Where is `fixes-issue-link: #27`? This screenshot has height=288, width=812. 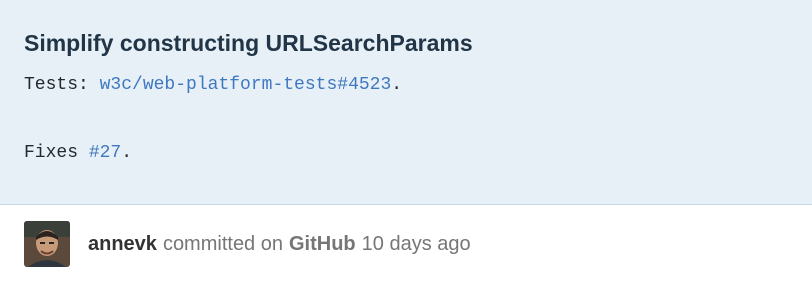
fixes-issue-link: #27 is located at coordinates (105, 153).